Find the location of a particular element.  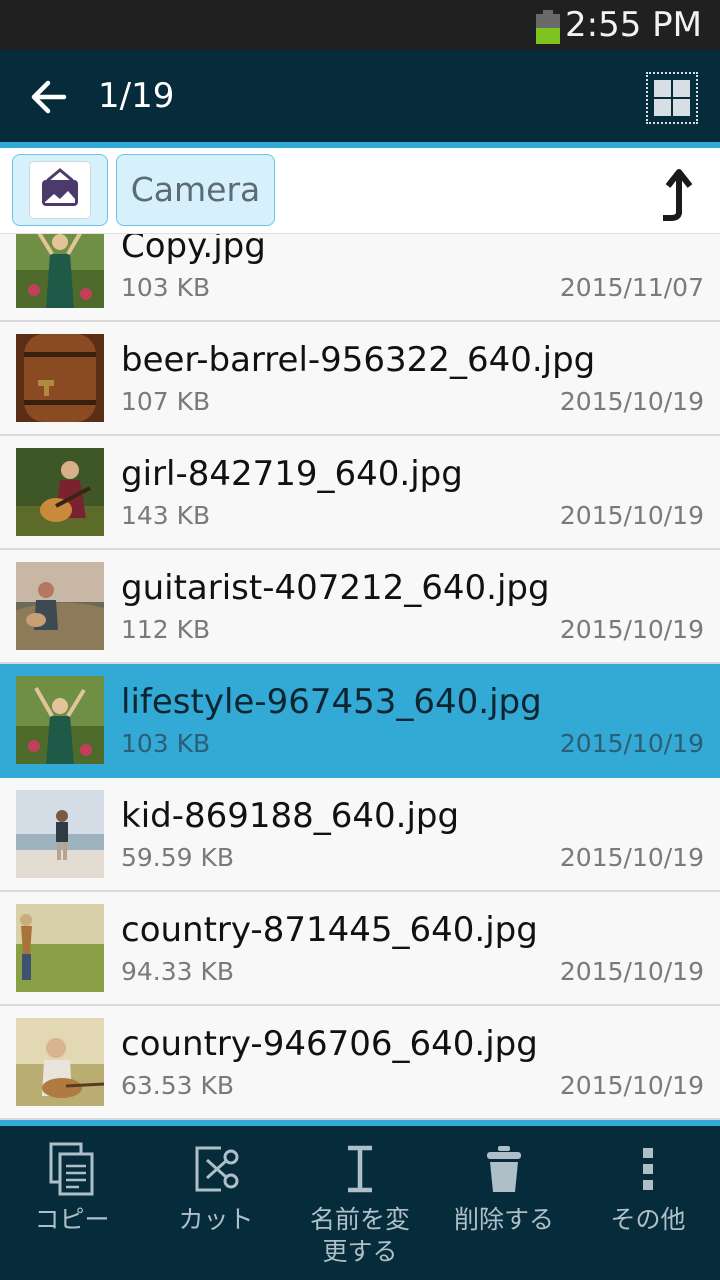

file-name: lifestyle-967453_640.jpg is located at coordinates (331, 702).